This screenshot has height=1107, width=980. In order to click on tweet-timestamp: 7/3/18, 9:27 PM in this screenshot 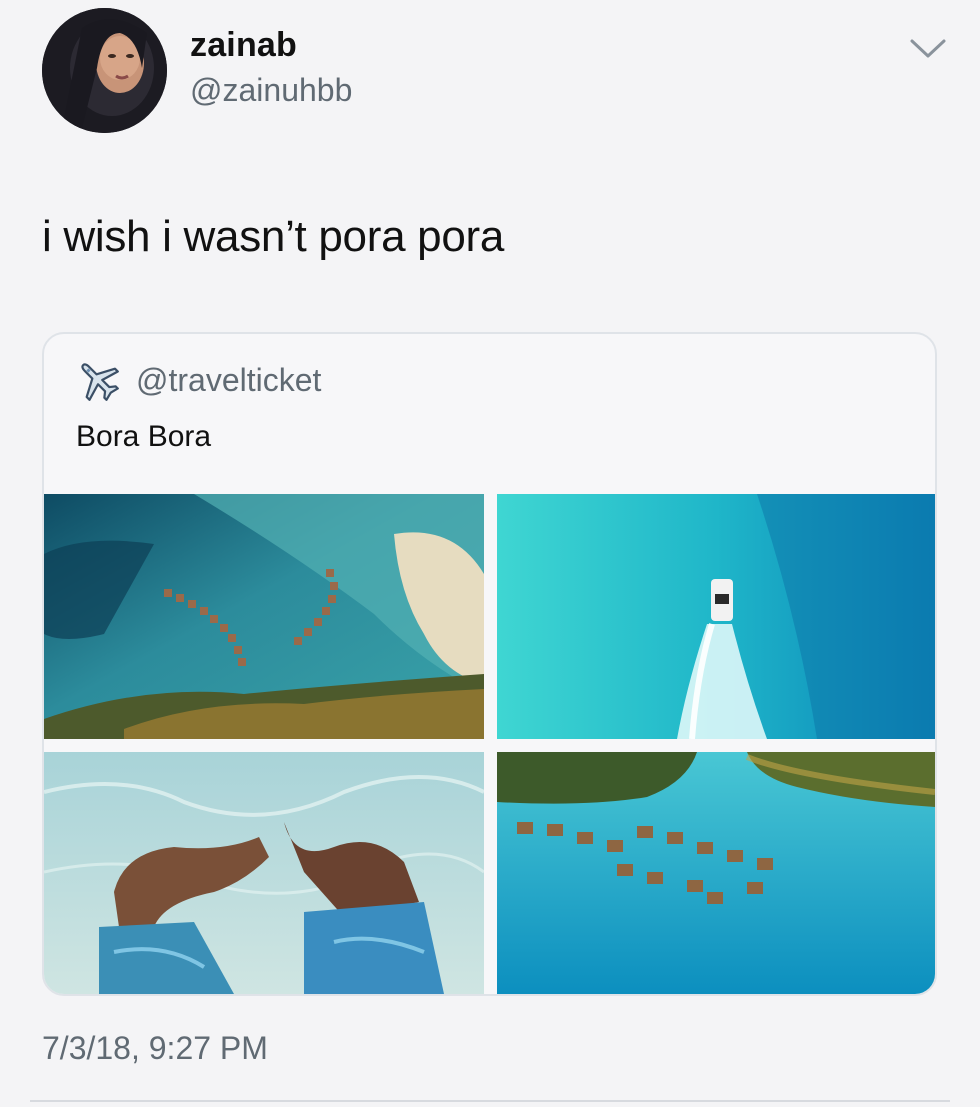, I will do `click(155, 1048)`.